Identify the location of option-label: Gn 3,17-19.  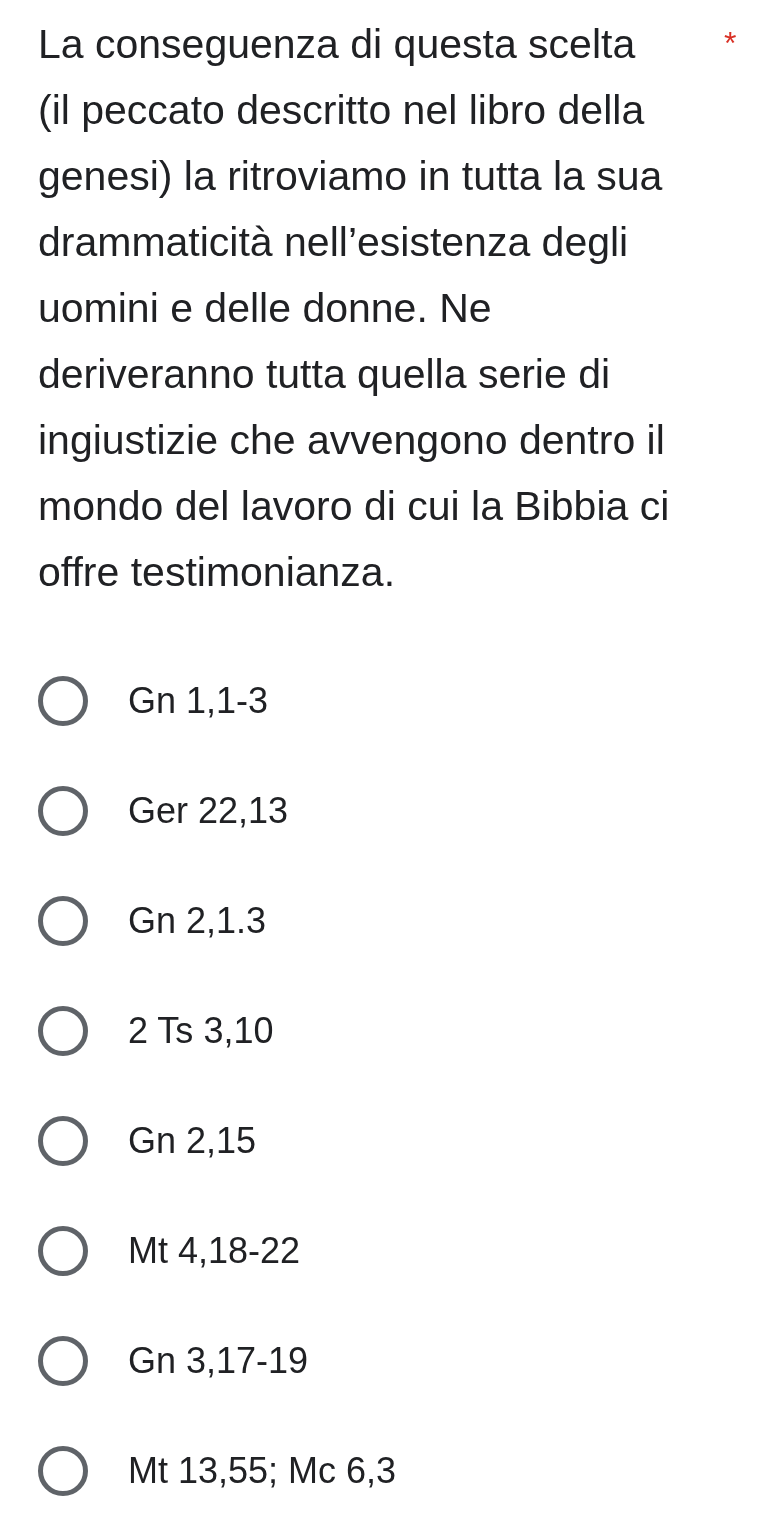
(218, 1361).